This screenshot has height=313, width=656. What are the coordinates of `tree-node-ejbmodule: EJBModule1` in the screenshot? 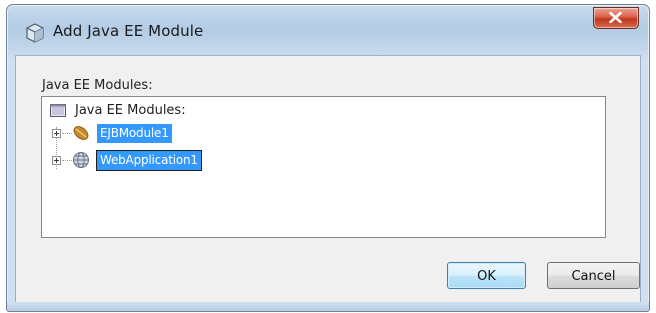 It's located at (134, 133).